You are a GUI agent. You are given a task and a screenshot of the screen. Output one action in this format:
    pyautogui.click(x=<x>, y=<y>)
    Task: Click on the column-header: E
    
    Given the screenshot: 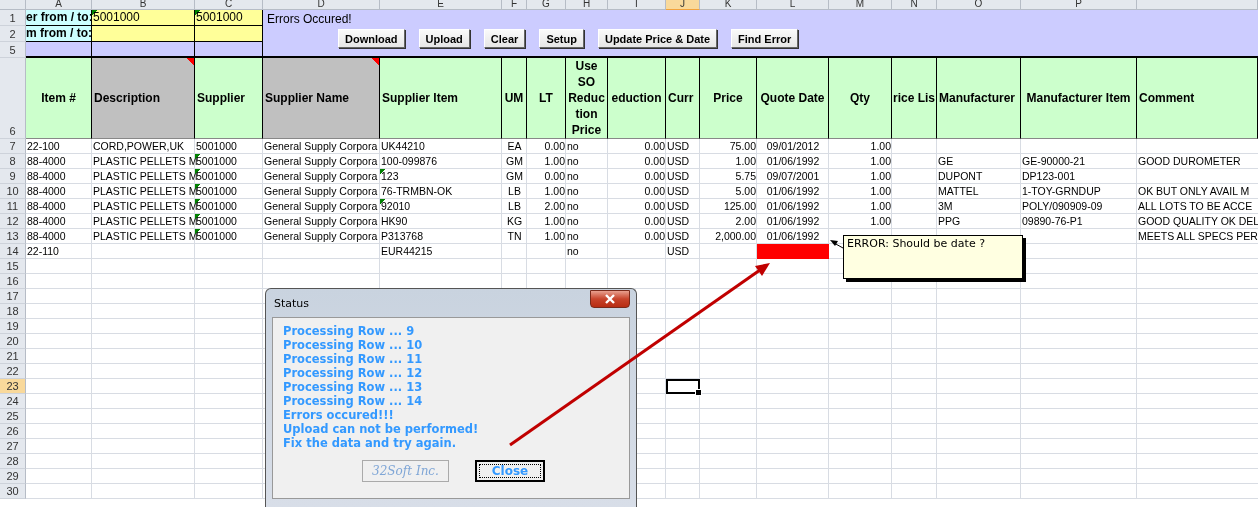 What is the action you would take?
    pyautogui.click(x=441, y=5)
    